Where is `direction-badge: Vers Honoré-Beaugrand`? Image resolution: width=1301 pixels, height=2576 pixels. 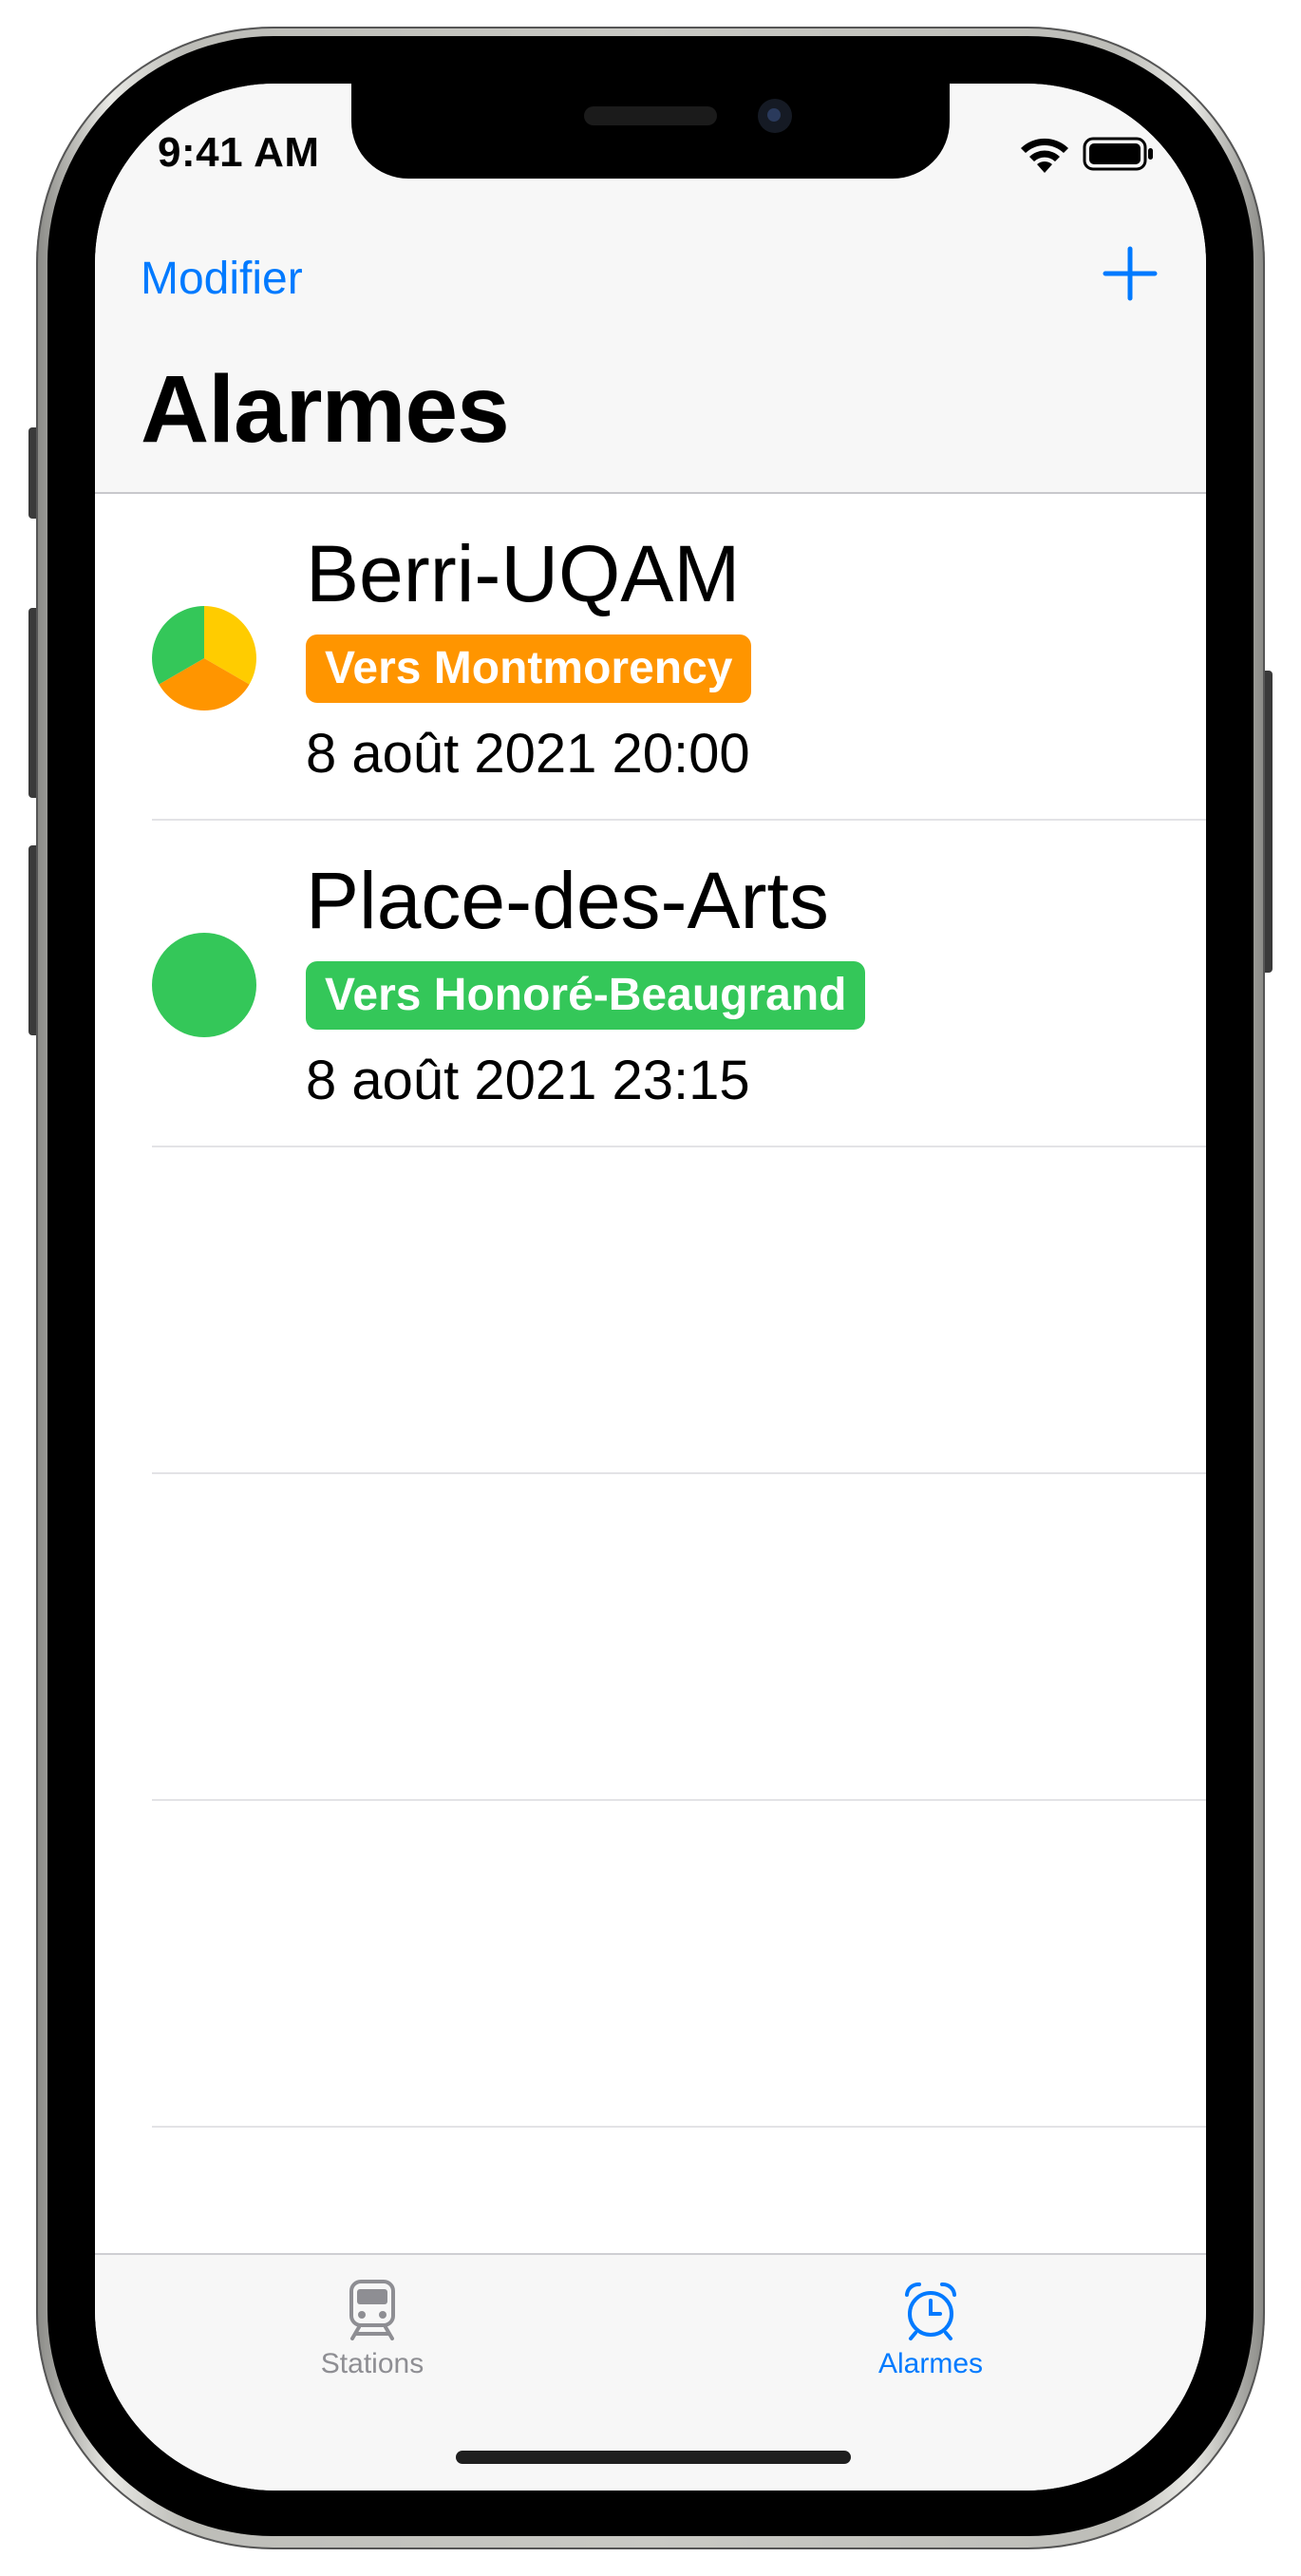
direction-badge: Vers Honoré-Beaugrand is located at coordinates (586, 996).